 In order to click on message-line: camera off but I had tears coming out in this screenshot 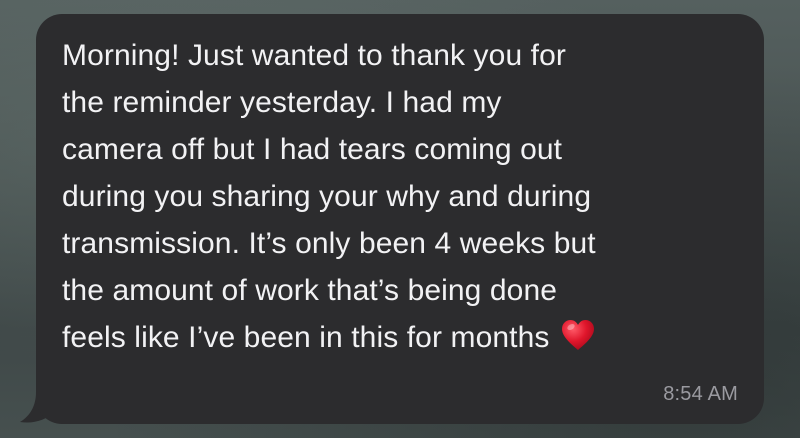, I will do `click(312, 149)`.